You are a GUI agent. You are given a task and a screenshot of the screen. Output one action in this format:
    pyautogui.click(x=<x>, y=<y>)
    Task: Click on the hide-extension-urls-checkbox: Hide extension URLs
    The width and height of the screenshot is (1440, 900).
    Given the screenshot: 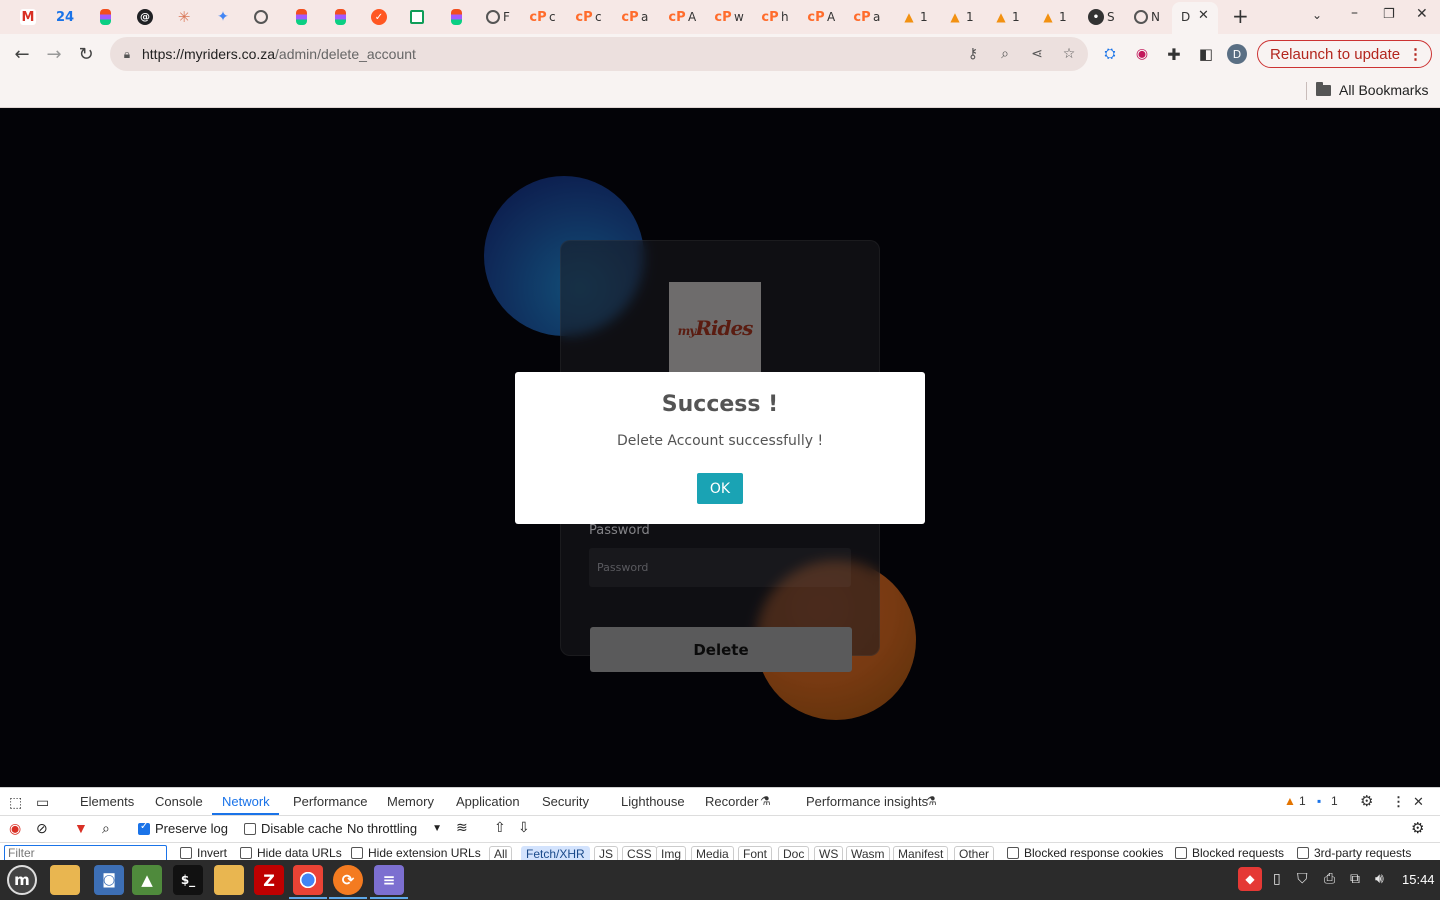 What is the action you would take?
    pyautogui.click(x=416, y=853)
    